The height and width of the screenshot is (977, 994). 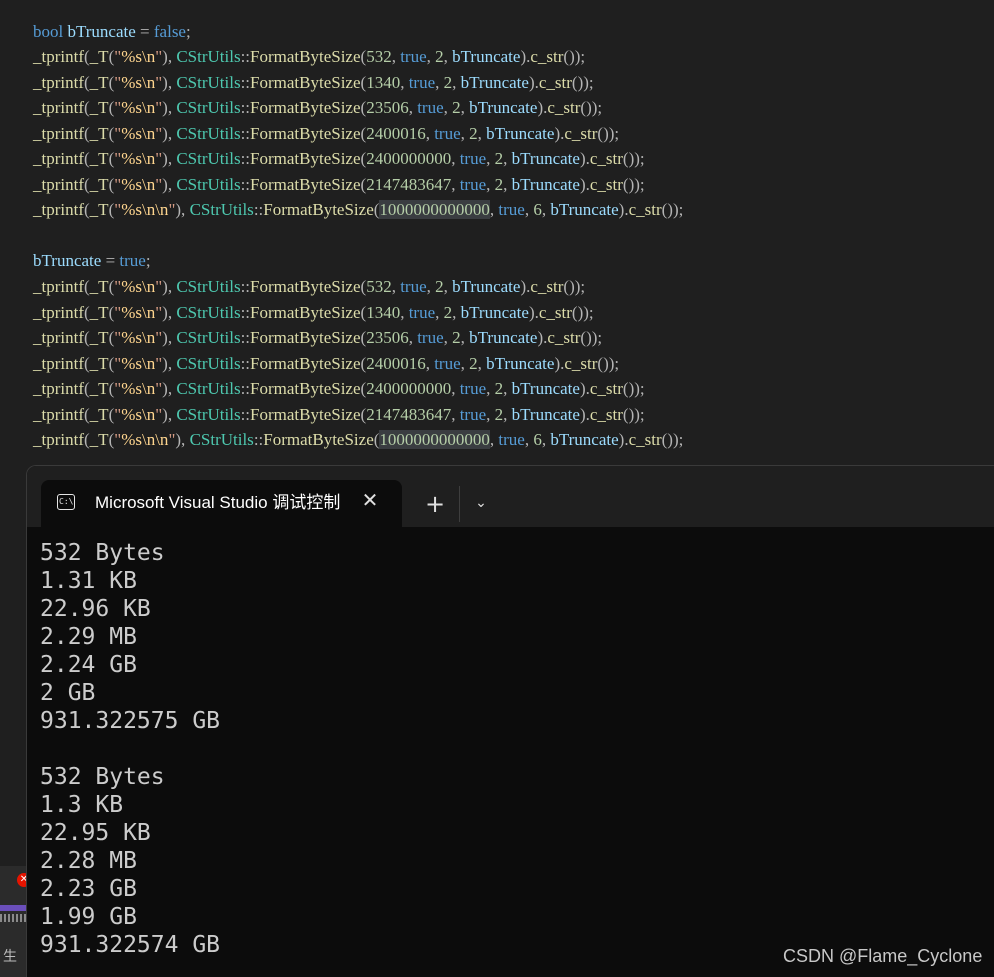 I want to click on ide-accent-bar, so click(x=13, y=908).